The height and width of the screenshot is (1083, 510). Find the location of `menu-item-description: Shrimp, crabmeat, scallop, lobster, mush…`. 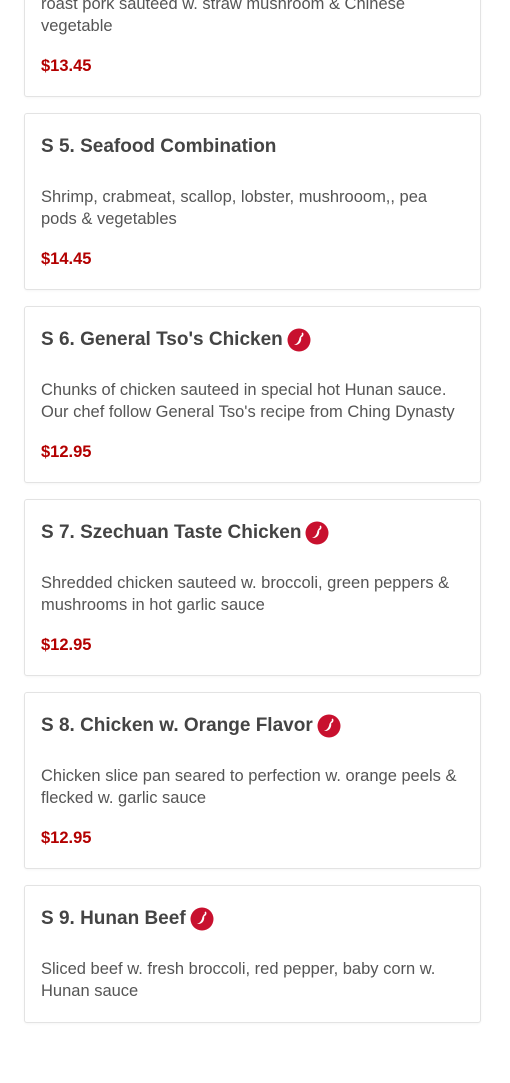

menu-item-description: Shrimp, crabmeat, scallop, lobster, mush… is located at coordinates (234, 208).